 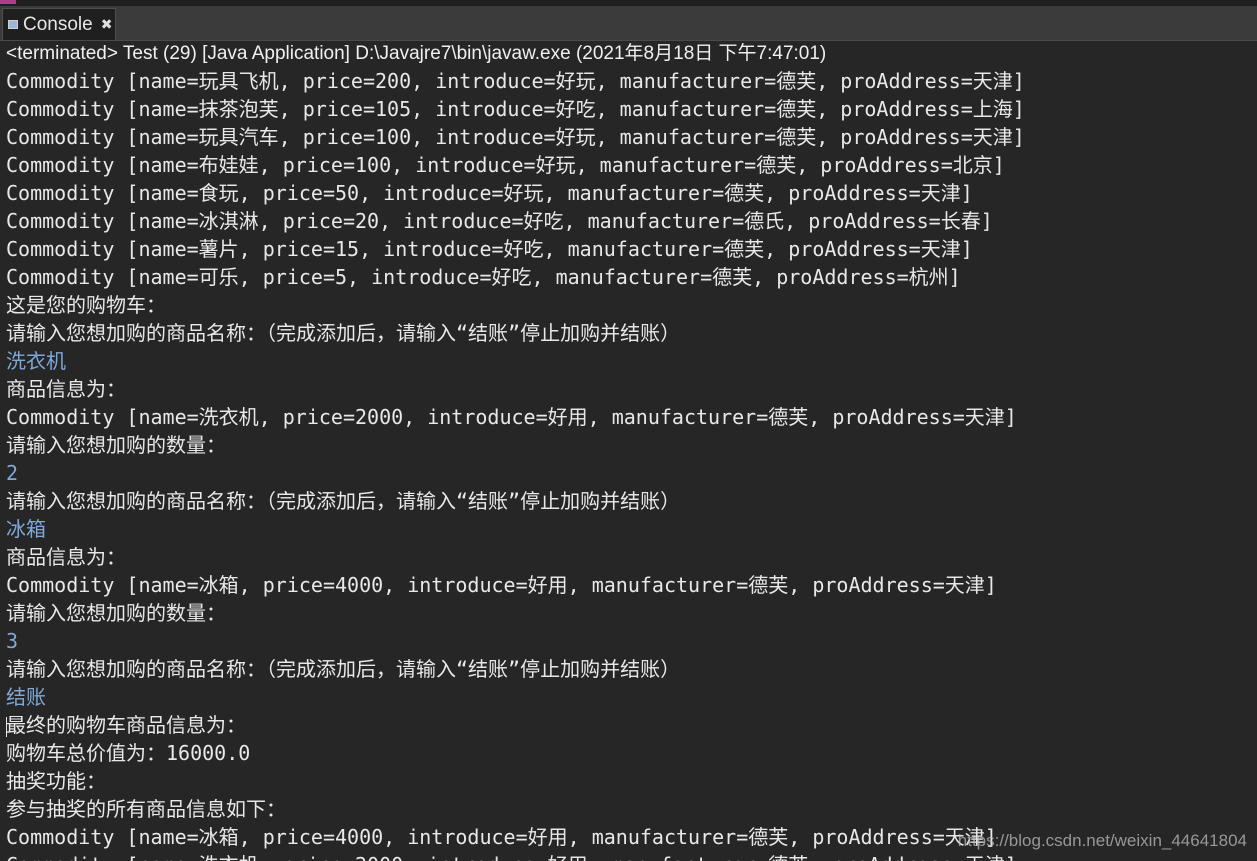 What do you see at coordinates (126, 725) in the screenshot?
I see `console-line-text: 最终的购物车商品信息为：` at bounding box center [126, 725].